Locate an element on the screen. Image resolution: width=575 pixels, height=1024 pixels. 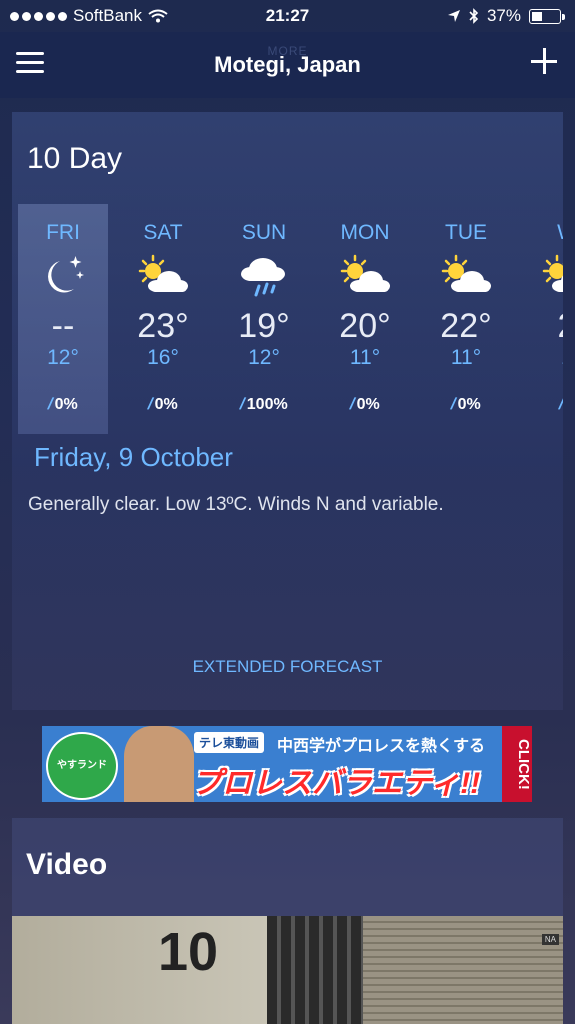
day-column: W 21/1 is located at coordinates (540, 309).